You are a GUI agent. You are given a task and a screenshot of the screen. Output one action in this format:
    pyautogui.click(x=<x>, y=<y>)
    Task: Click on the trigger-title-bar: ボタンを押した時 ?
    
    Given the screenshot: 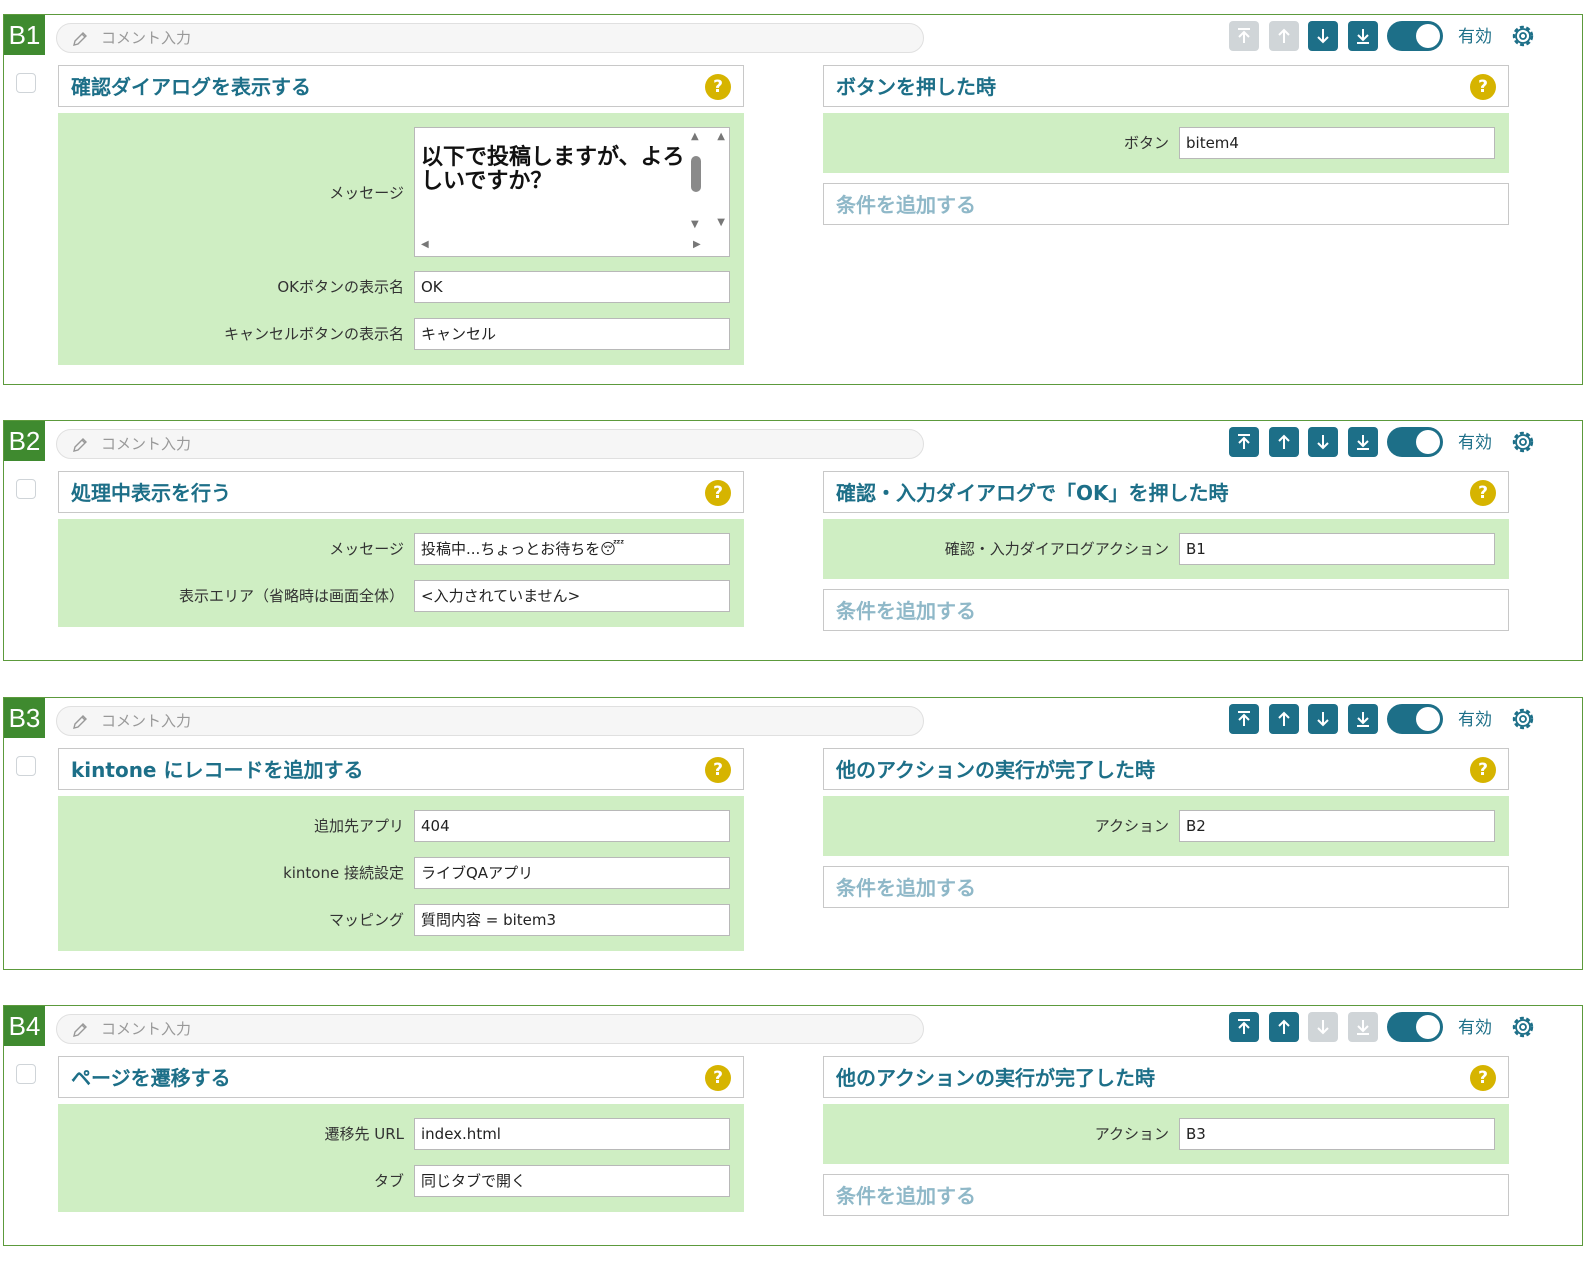 What is the action you would take?
    pyautogui.click(x=1166, y=86)
    